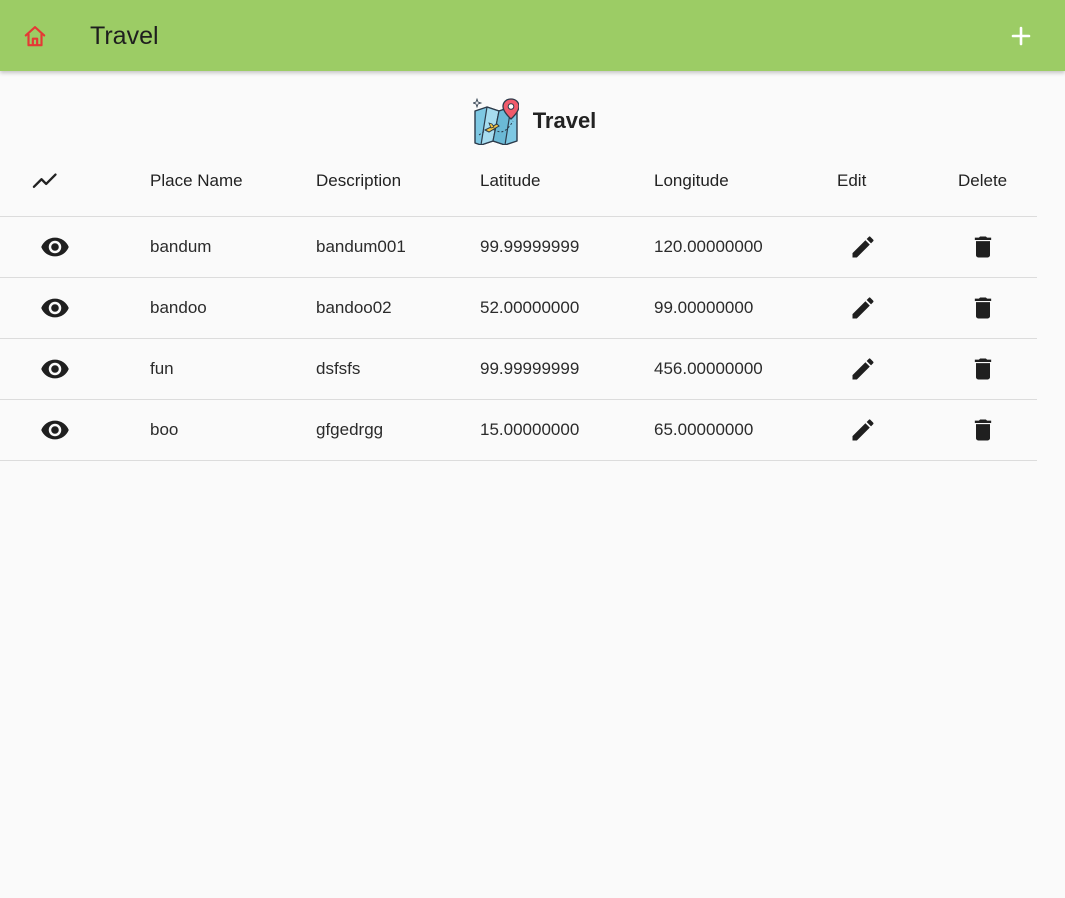 The height and width of the screenshot is (898, 1065). Describe the element at coordinates (164, 429) in the screenshot. I see `cell-place-name: boo` at that location.